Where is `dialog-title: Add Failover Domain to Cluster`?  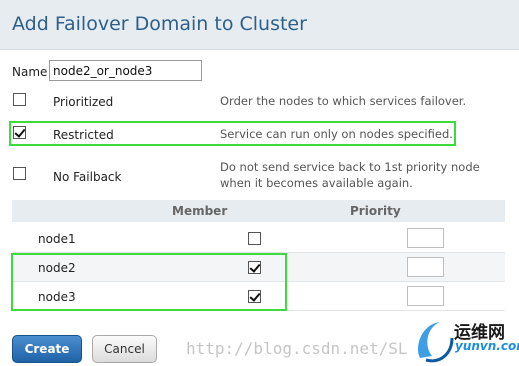 dialog-title: Add Failover Domain to Cluster is located at coordinates (159, 24).